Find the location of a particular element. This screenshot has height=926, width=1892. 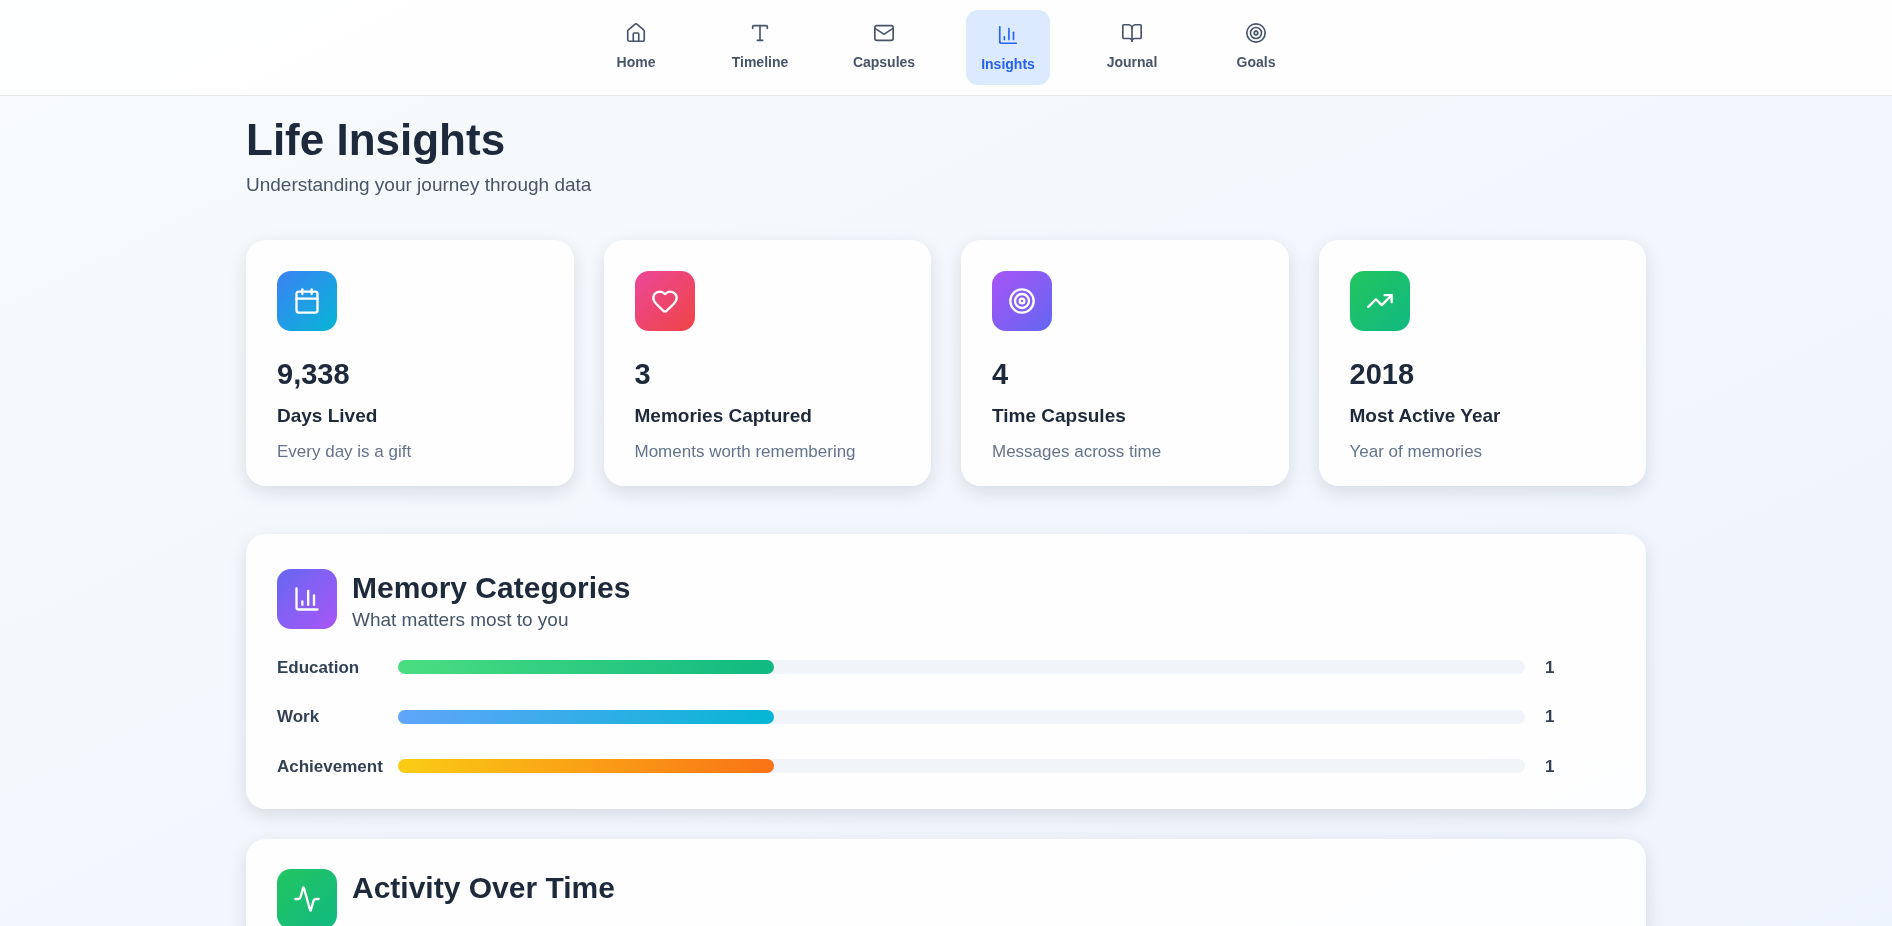

category-name: Work is located at coordinates (299, 717).